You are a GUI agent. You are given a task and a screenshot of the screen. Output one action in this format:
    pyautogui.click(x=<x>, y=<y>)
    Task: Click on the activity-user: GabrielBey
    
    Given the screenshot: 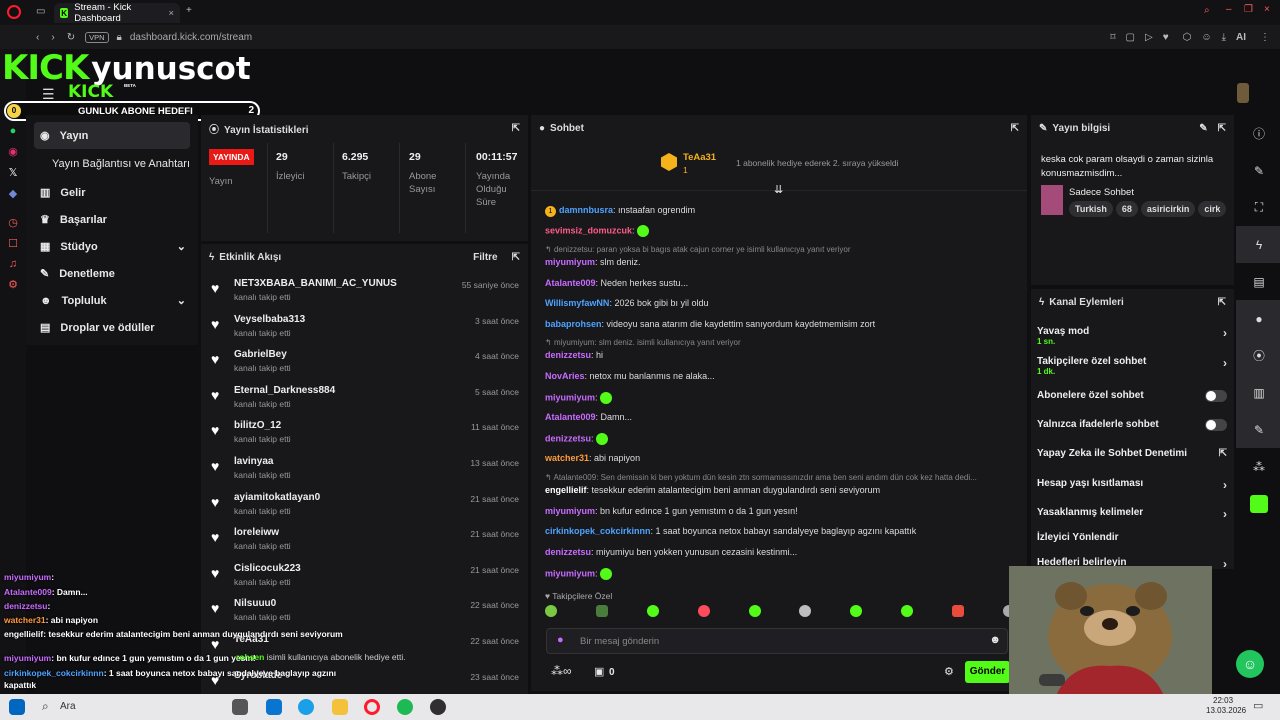 What is the action you would take?
    pyautogui.click(x=260, y=354)
    